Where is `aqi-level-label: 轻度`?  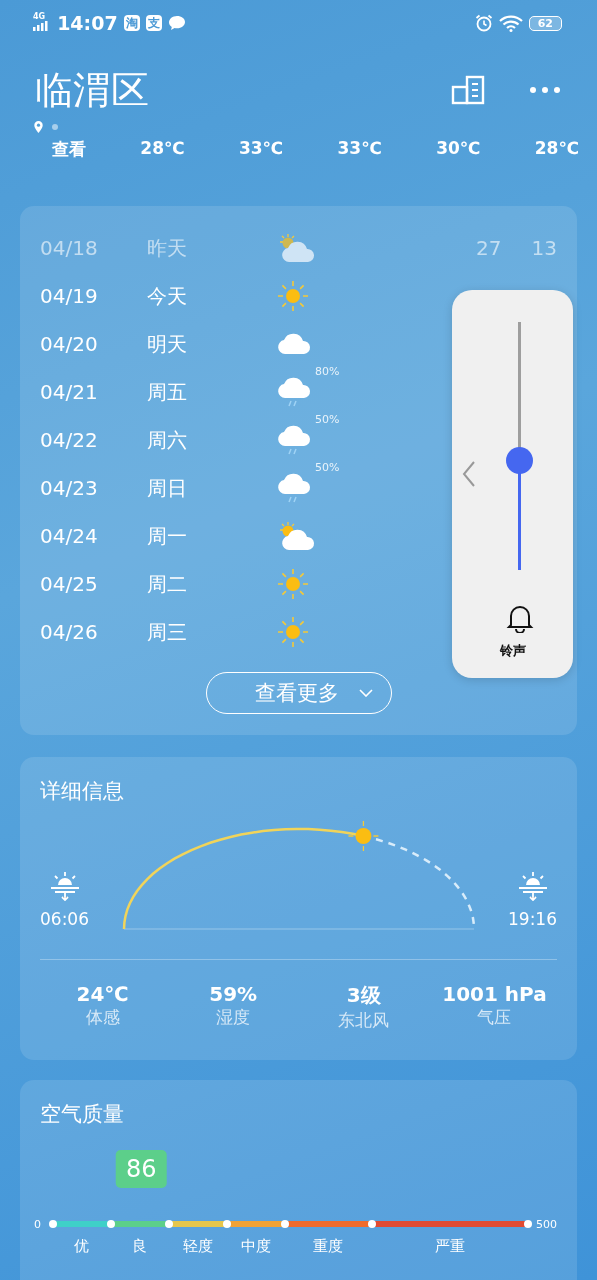 aqi-level-label: 轻度 is located at coordinates (197, 1246).